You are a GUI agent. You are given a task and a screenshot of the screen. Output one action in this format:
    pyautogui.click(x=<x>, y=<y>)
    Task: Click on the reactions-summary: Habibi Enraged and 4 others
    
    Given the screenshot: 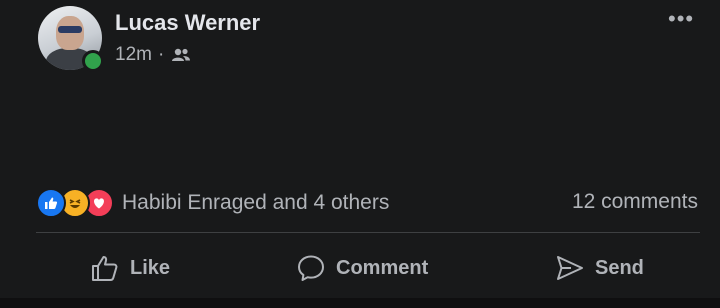 What is the action you would take?
    pyautogui.click(x=212, y=203)
    